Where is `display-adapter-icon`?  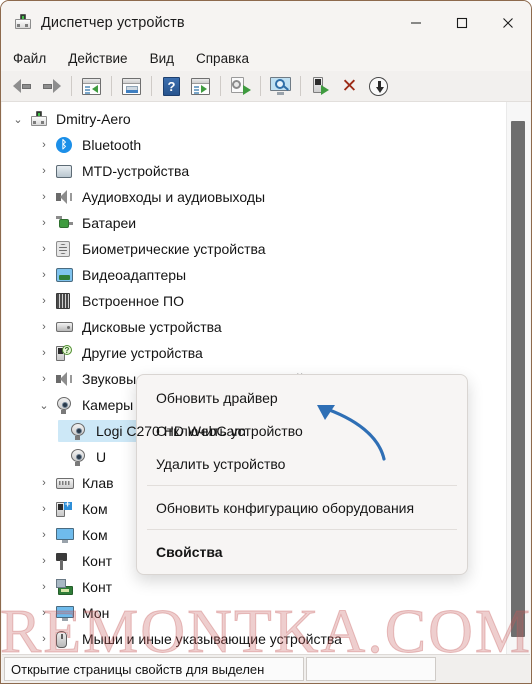 display-adapter-icon is located at coordinates (65, 275).